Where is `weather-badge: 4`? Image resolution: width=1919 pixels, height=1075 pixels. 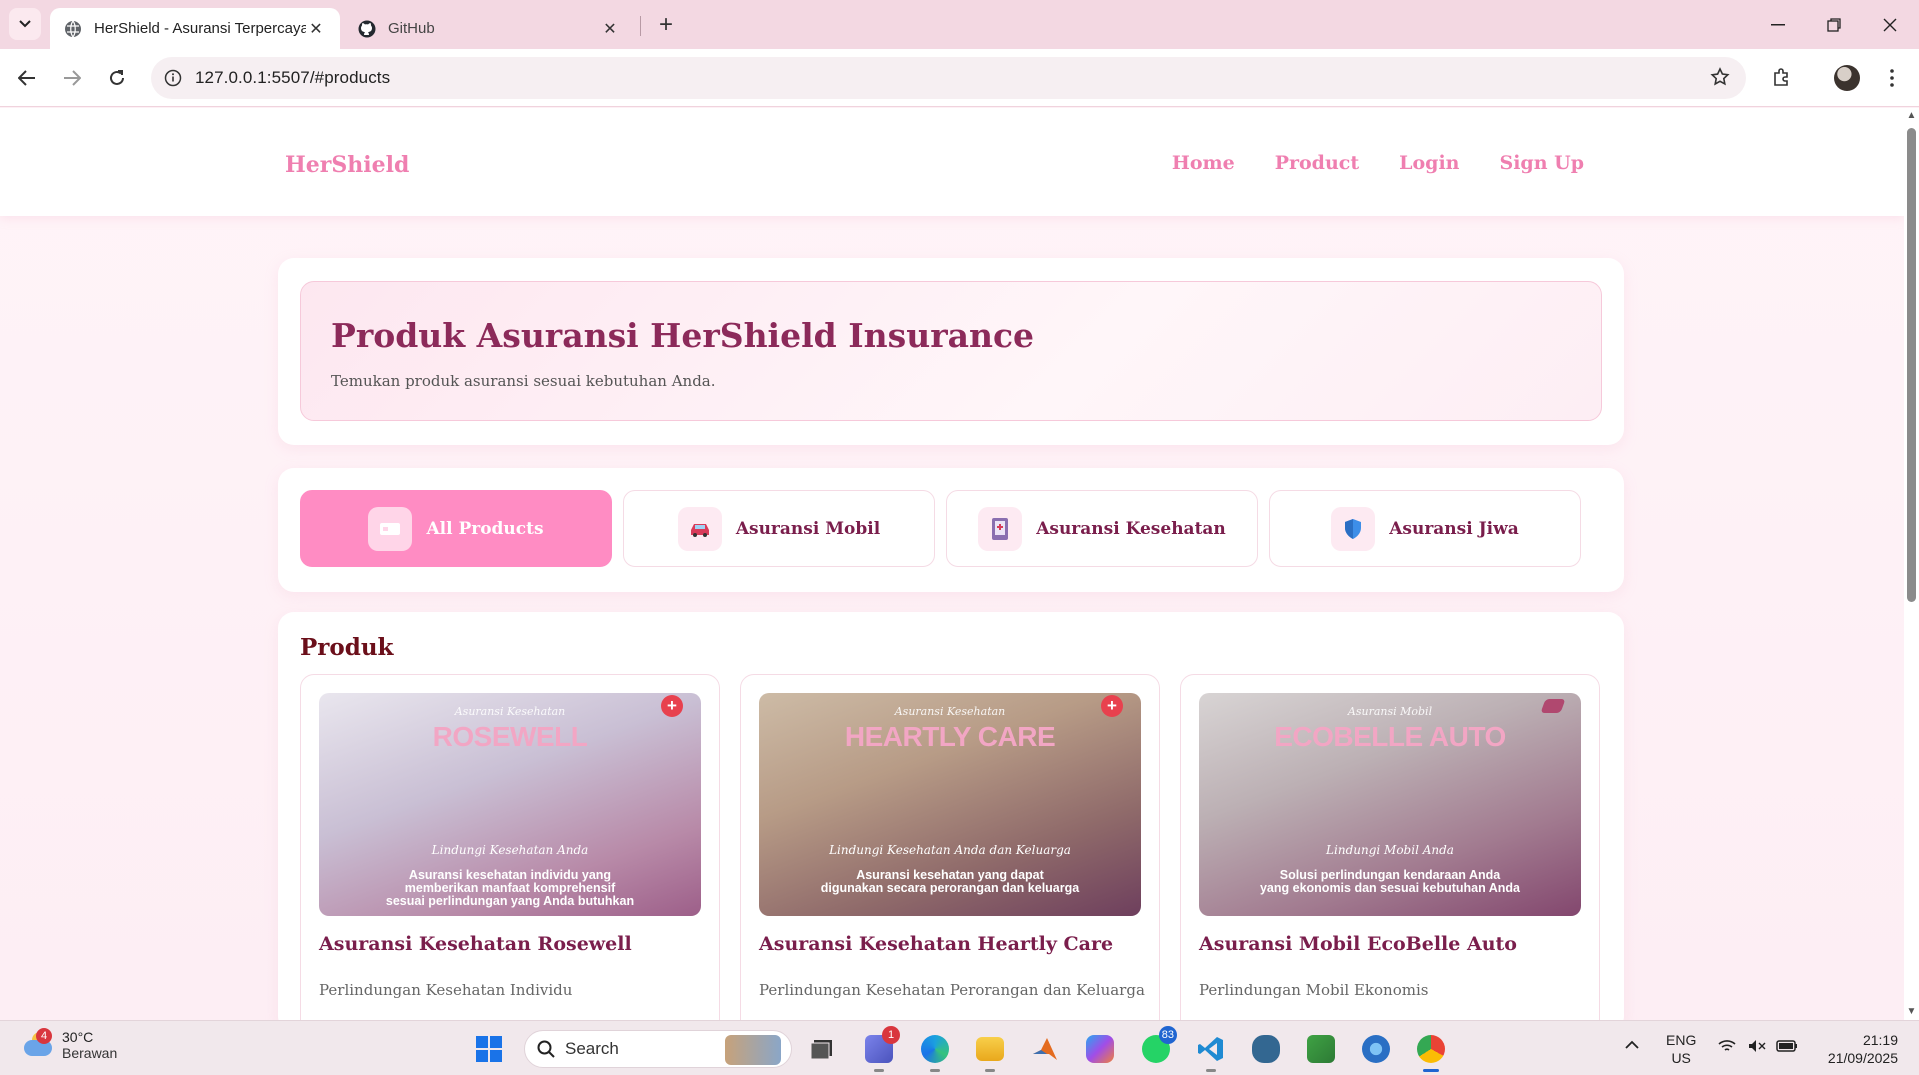
weather-badge: 4 is located at coordinates (44, 1036).